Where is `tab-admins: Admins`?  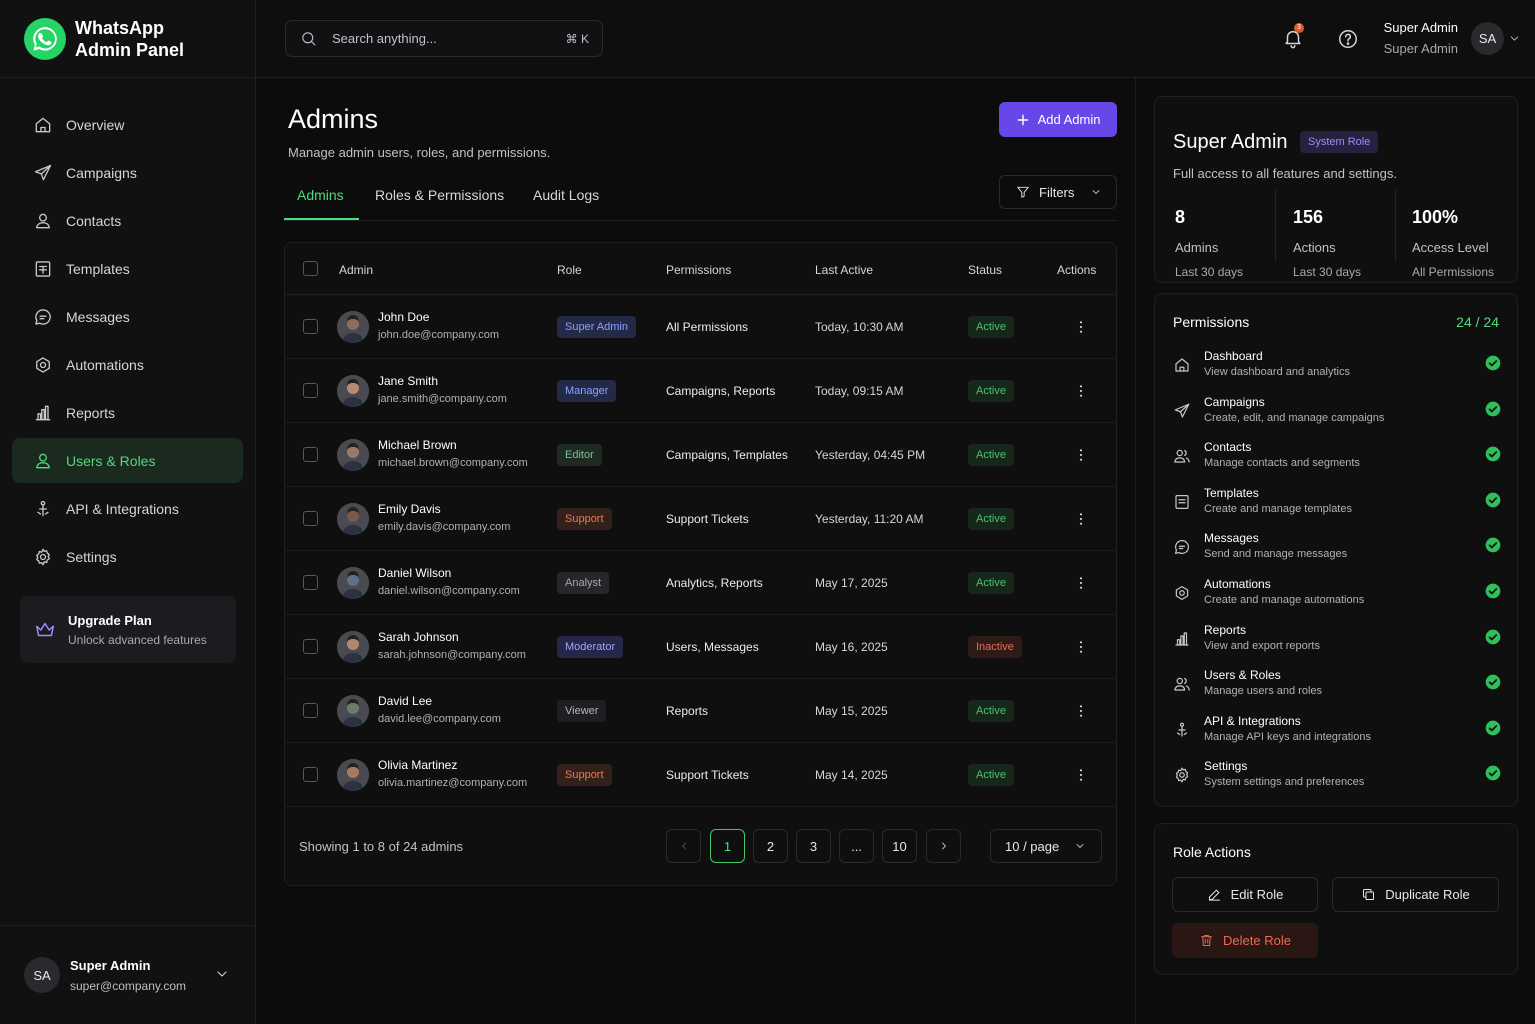 tab-admins: Admins is located at coordinates (320, 195).